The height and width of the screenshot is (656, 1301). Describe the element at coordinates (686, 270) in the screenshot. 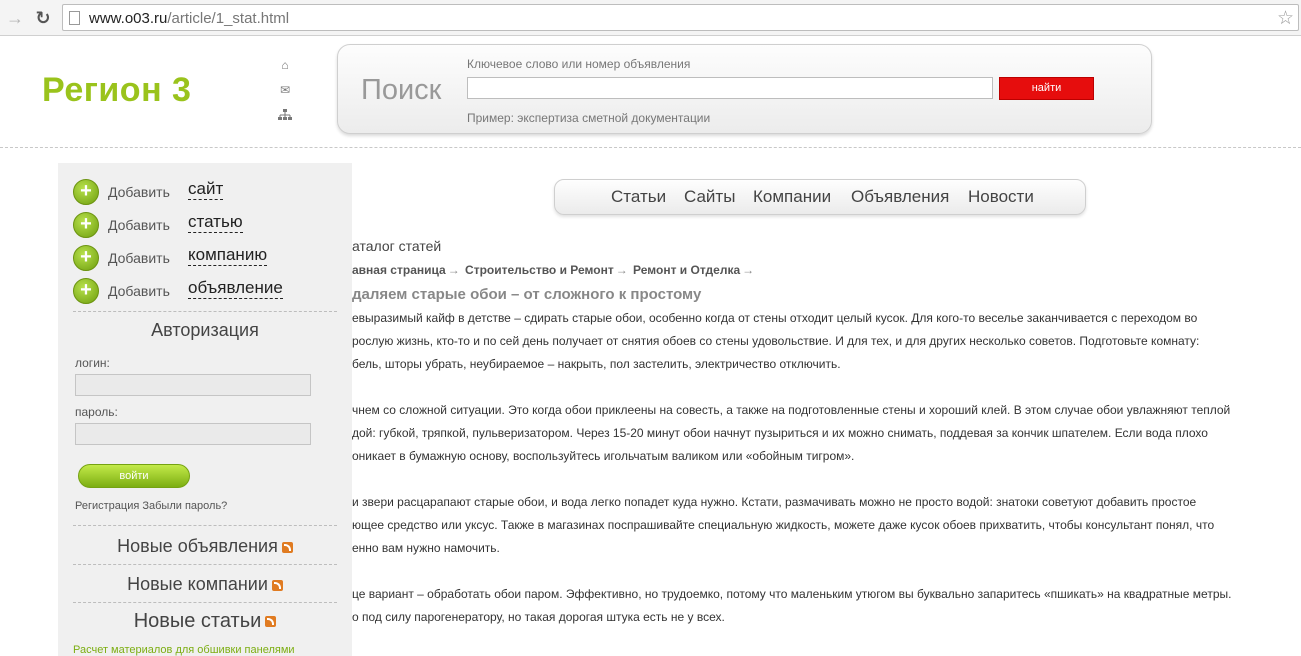

I see `breadcrumb-renovation: Ремонт и Отделка` at that location.